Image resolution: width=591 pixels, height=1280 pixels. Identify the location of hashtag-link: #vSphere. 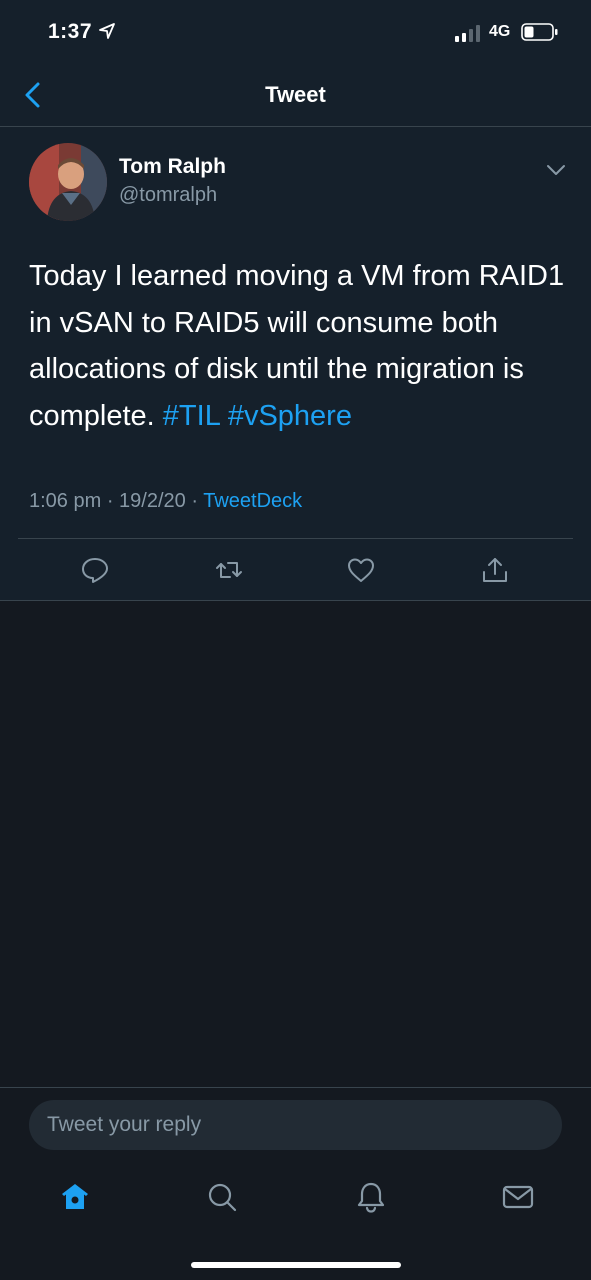
(290, 416).